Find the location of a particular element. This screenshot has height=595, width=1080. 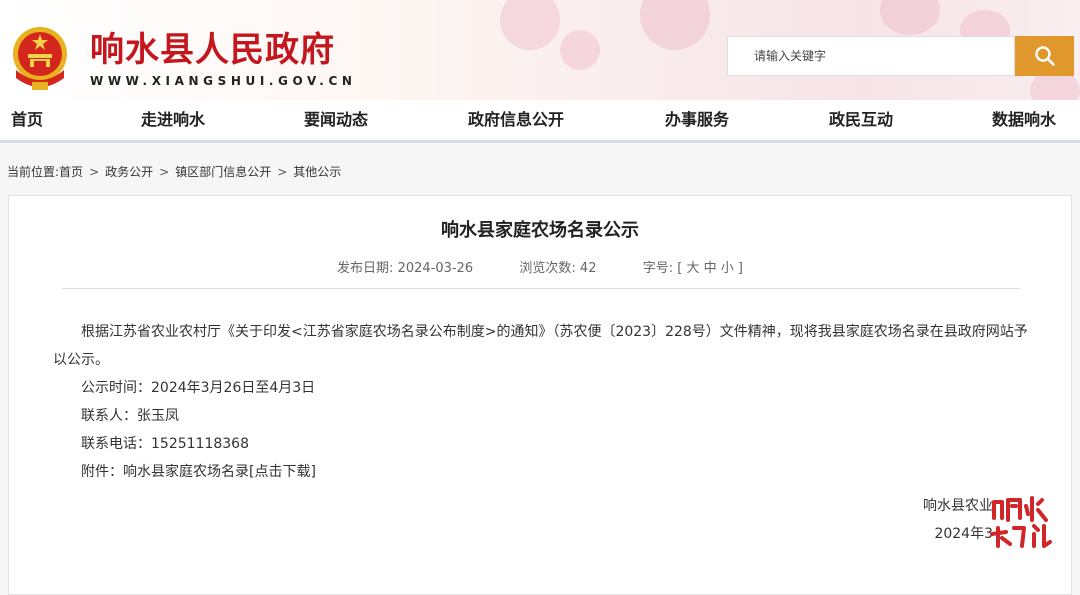

main-nav: 首页 走进响水 要闻动态 政府信息公开 办事服务 政民互动 数据响水 is located at coordinates (540, 121).